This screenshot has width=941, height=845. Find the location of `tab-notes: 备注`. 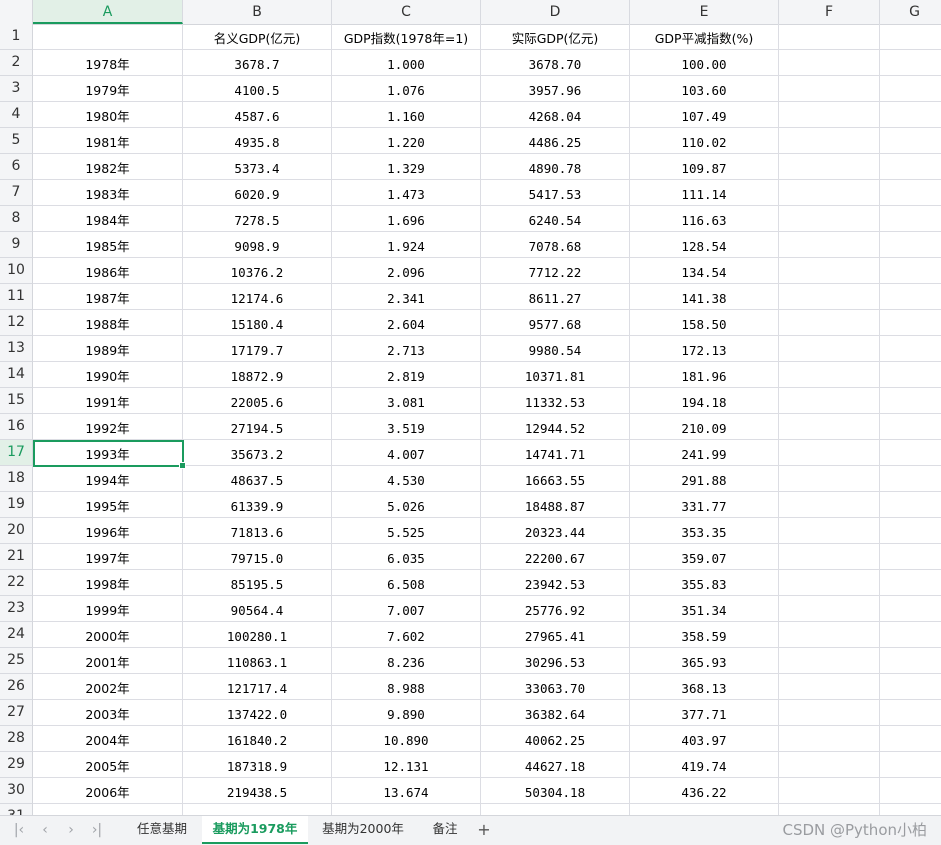

tab-notes: 备注 is located at coordinates (445, 830).